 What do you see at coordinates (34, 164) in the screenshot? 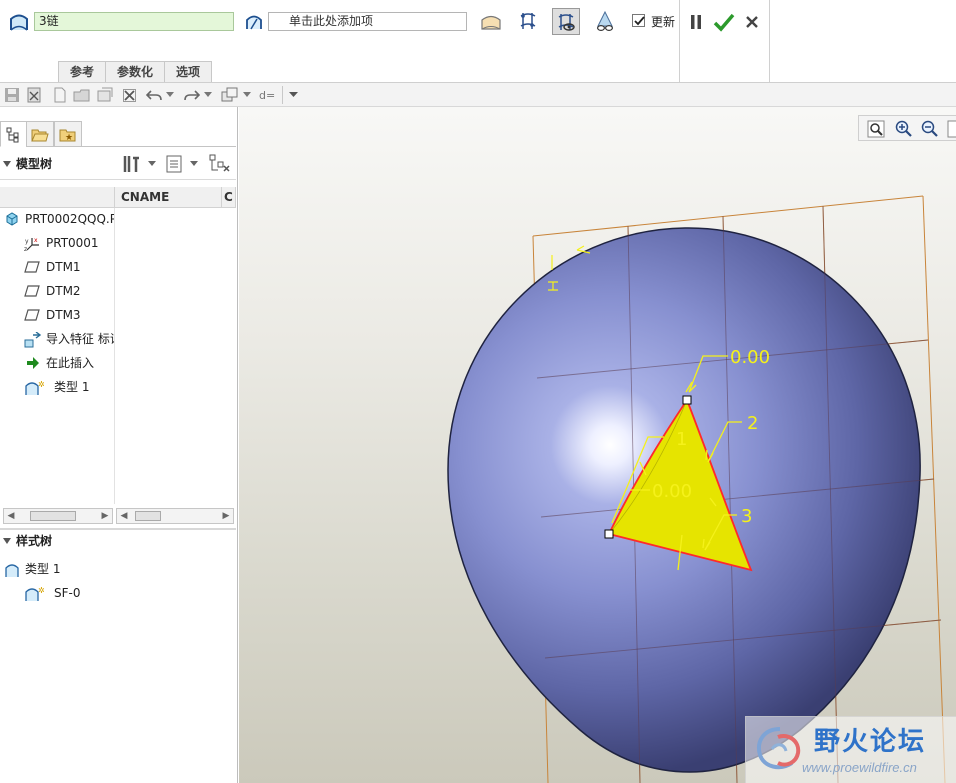
I see `model-tree-title: 模型树` at bounding box center [34, 164].